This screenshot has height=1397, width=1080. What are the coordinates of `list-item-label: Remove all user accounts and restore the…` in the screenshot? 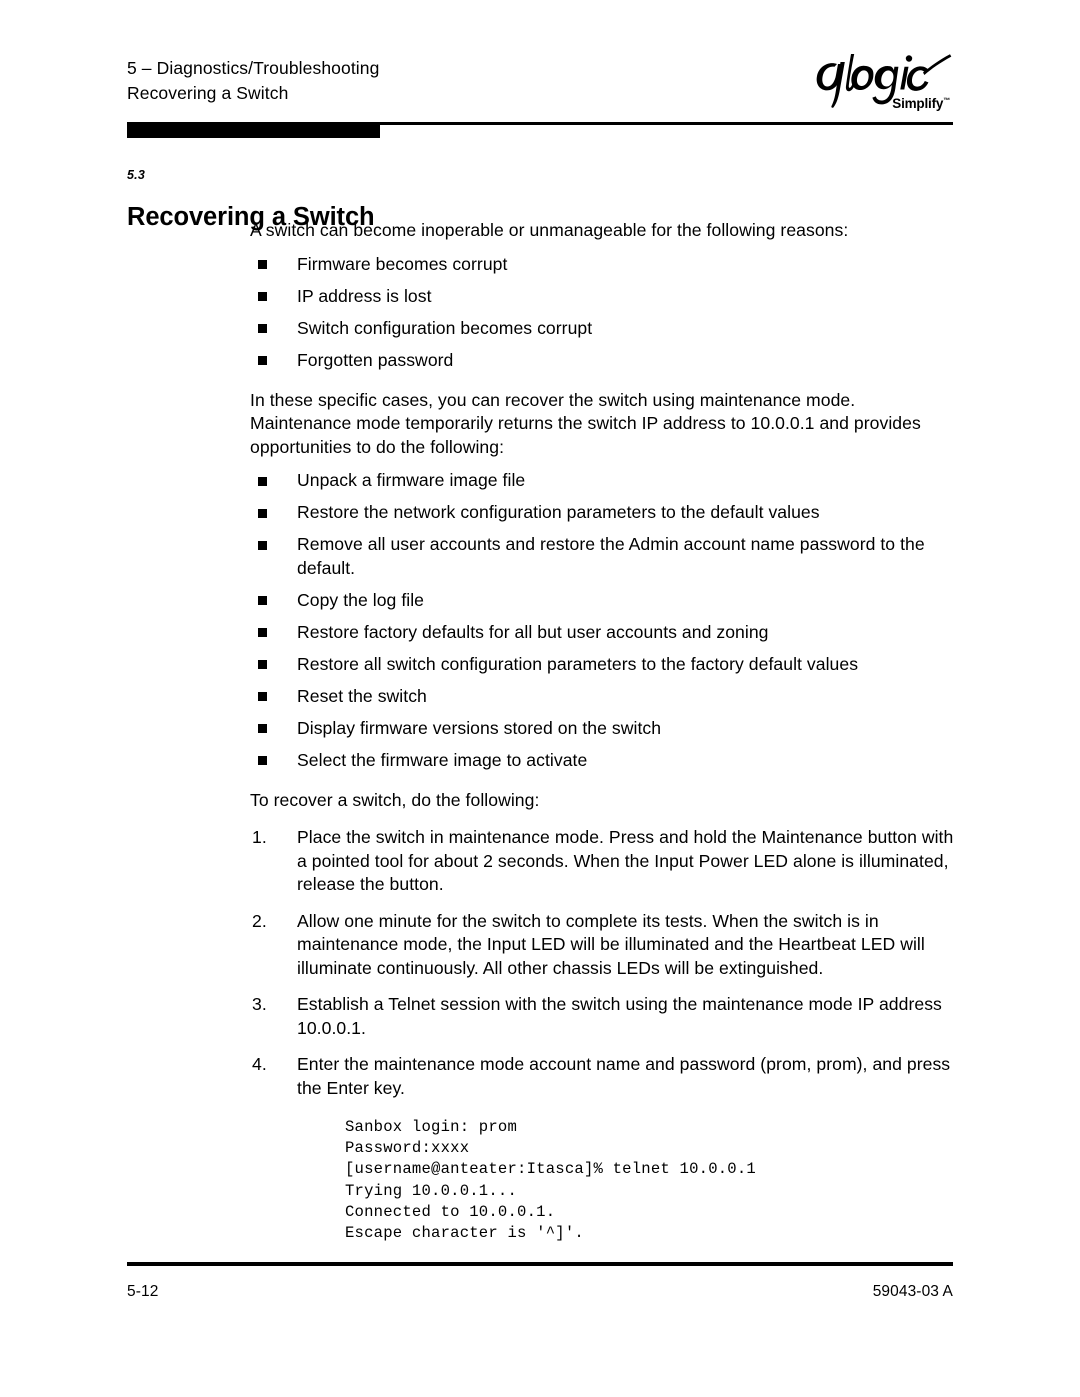 It's located at (611, 556).